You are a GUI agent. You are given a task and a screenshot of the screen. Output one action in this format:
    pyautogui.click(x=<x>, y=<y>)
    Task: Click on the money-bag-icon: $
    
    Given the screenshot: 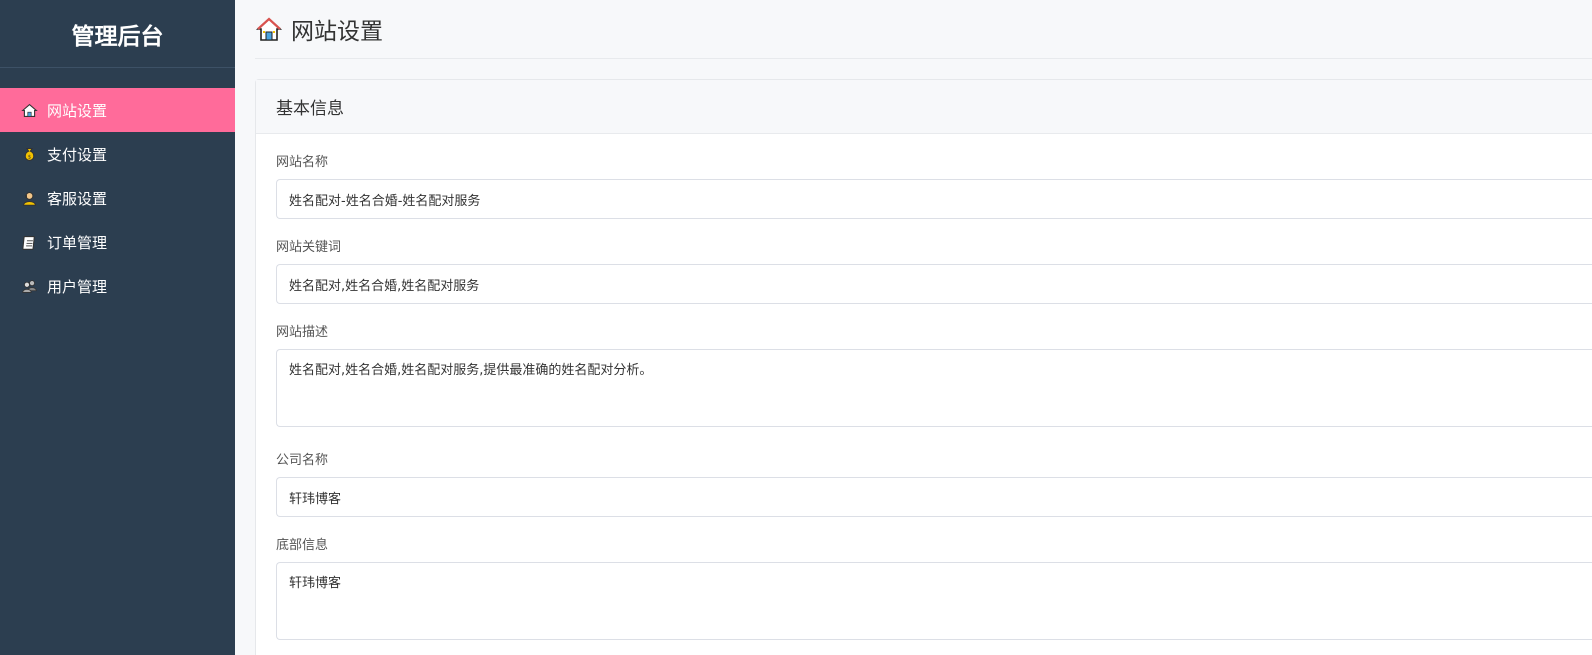 What is the action you would take?
    pyautogui.click(x=29, y=154)
    